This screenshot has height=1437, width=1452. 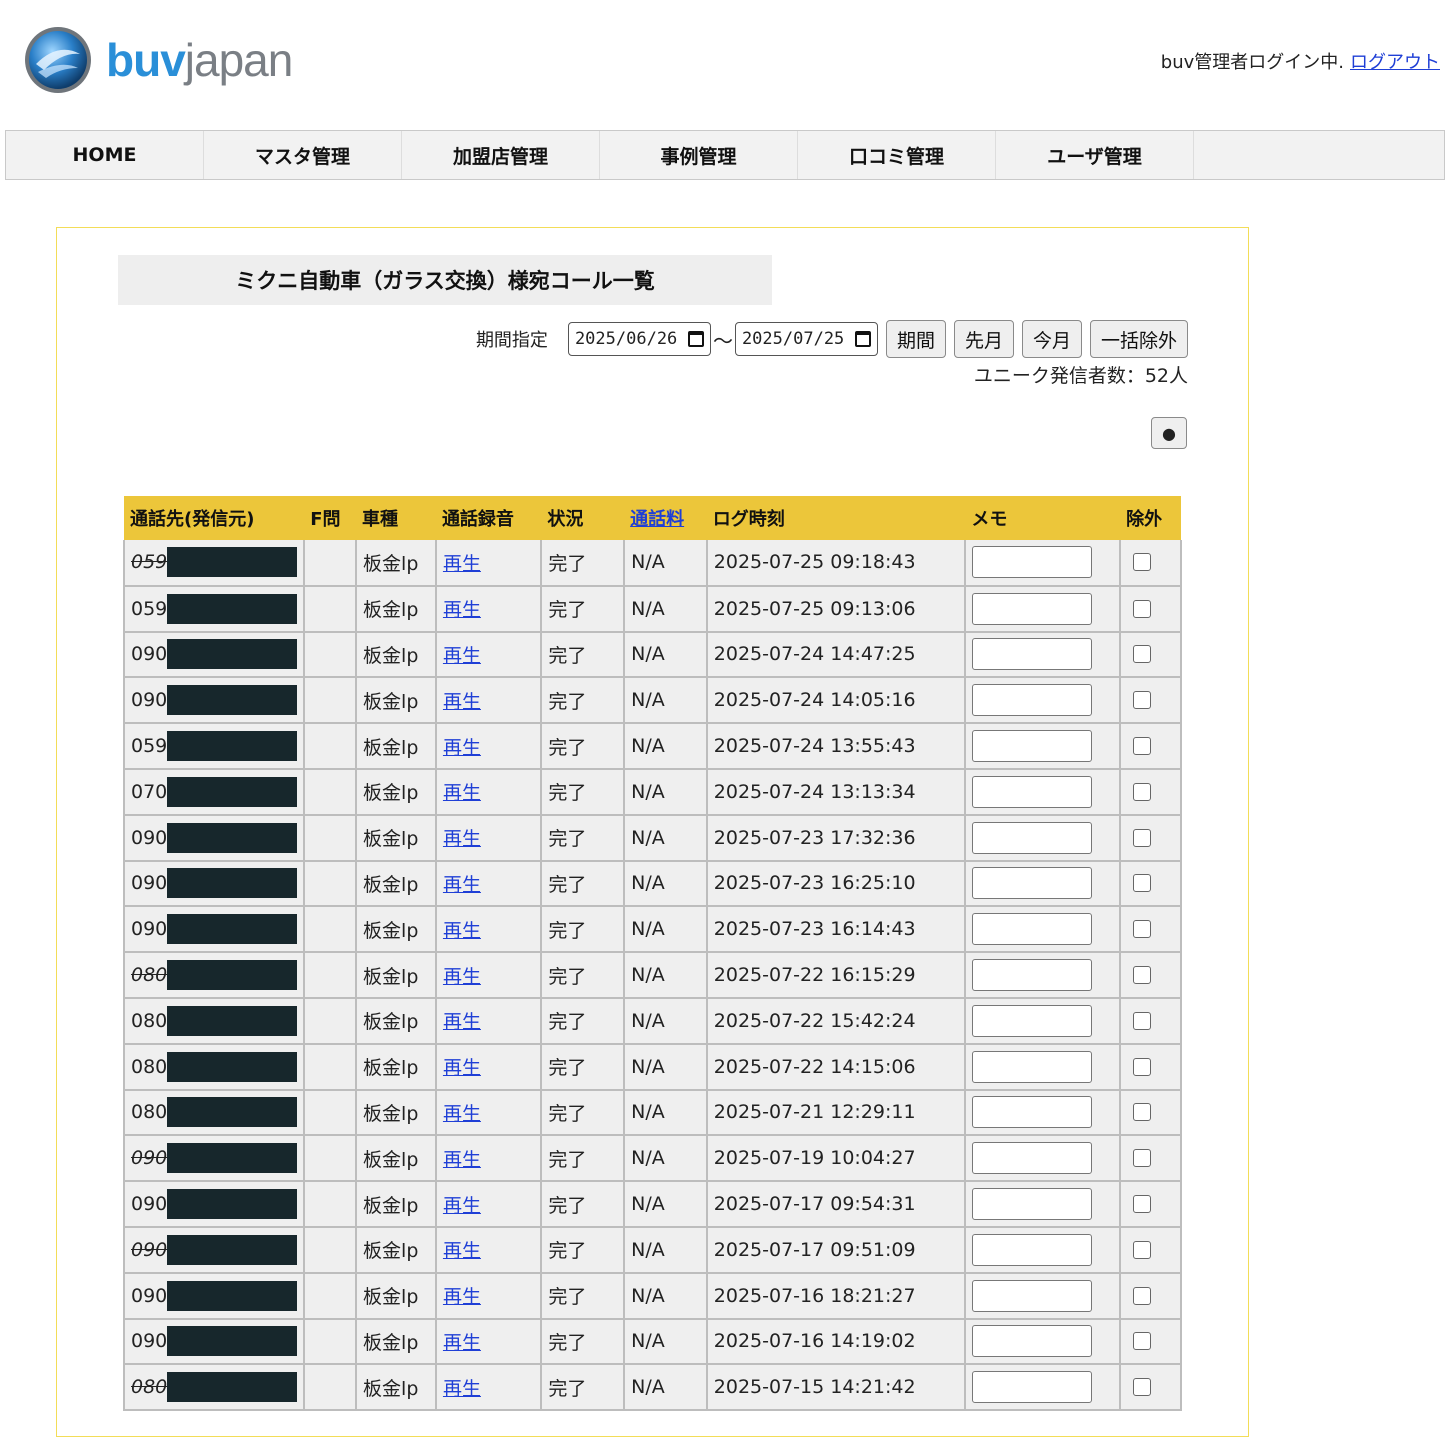 I want to click on caller-cell: 059, so click(x=214, y=746).